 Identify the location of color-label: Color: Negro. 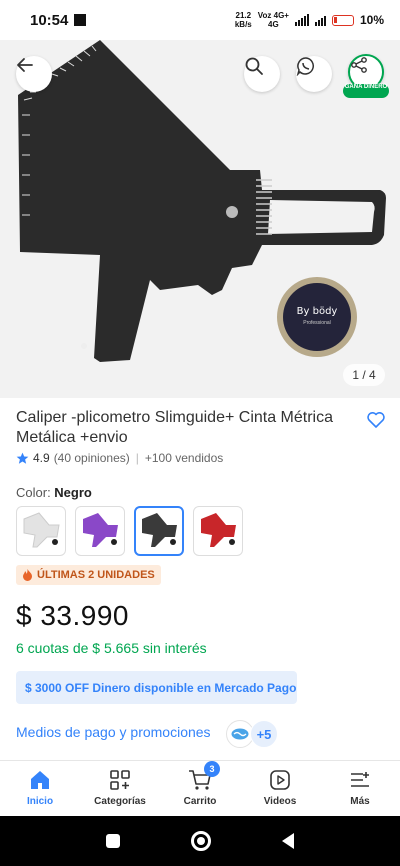
(54, 492).